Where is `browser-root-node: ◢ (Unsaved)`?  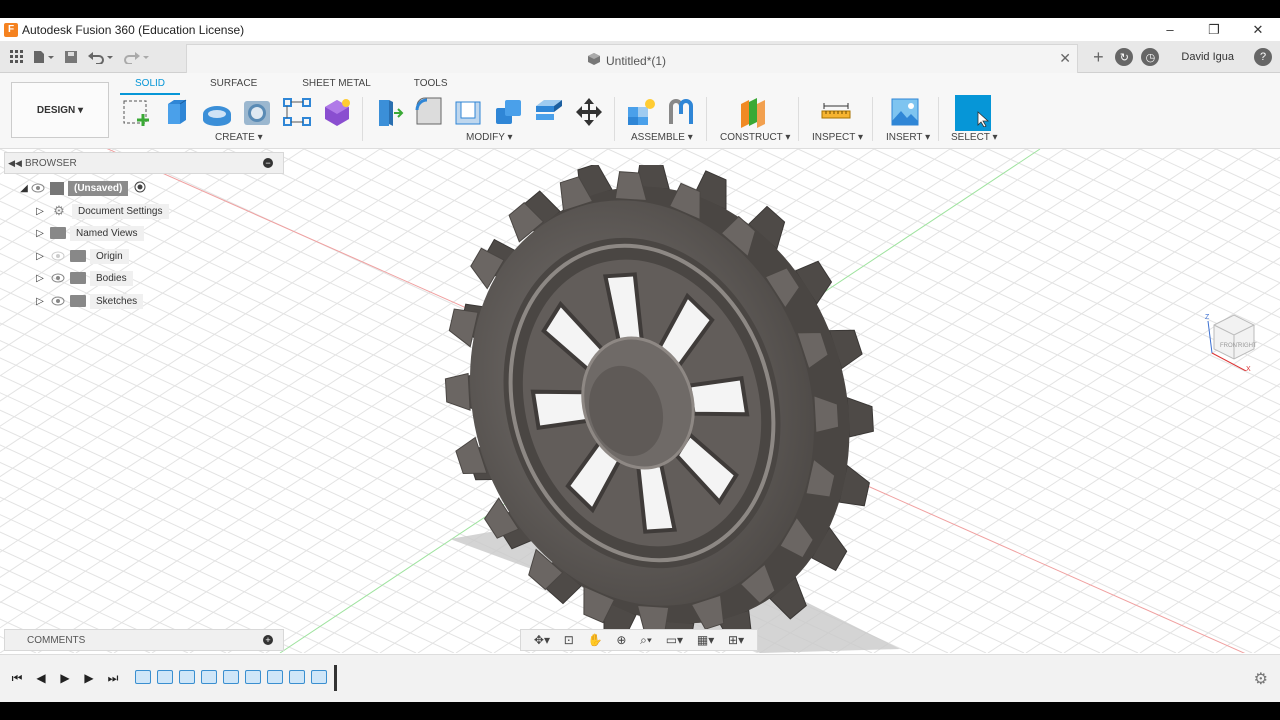
browser-root-node: ◢ (Unsaved) is located at coordinates (82, 188).